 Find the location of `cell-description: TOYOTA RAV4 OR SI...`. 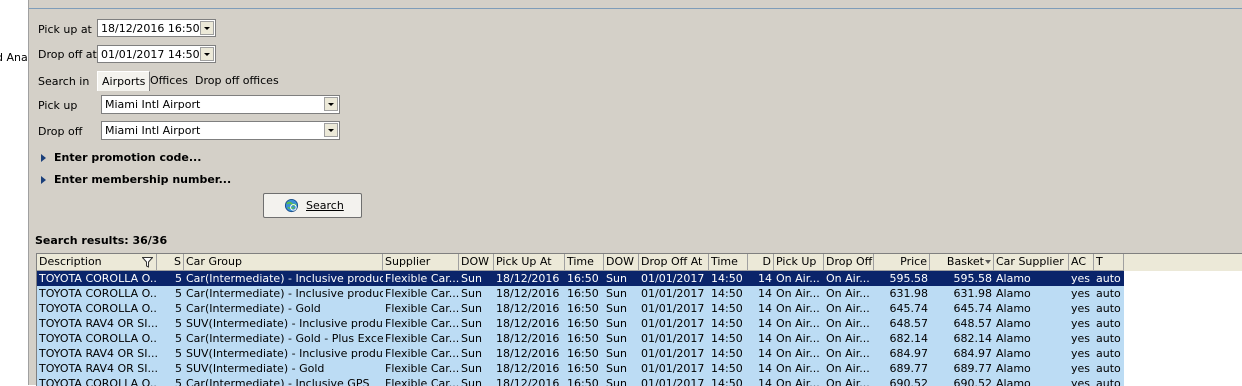

cell-description: TOYOTA RAV4 OR SI... is located at coordinates (98, 368).